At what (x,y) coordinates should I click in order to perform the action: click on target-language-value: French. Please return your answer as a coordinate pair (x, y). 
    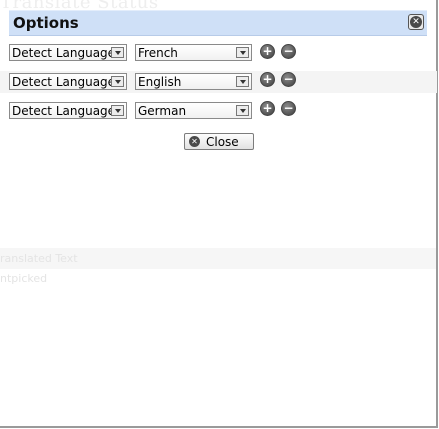
    Looking at the image, I should click on (158, 53).